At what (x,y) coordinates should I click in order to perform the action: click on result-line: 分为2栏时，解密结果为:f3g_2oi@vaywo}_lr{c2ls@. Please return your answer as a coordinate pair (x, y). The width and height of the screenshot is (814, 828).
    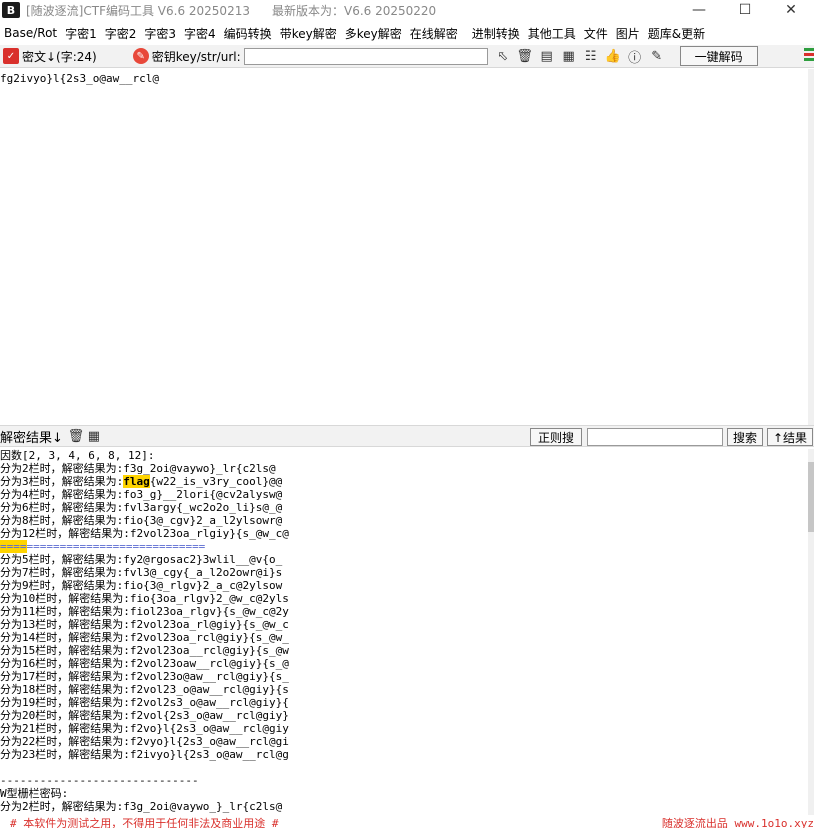
    Looking at the image, I should click on (138, 468).